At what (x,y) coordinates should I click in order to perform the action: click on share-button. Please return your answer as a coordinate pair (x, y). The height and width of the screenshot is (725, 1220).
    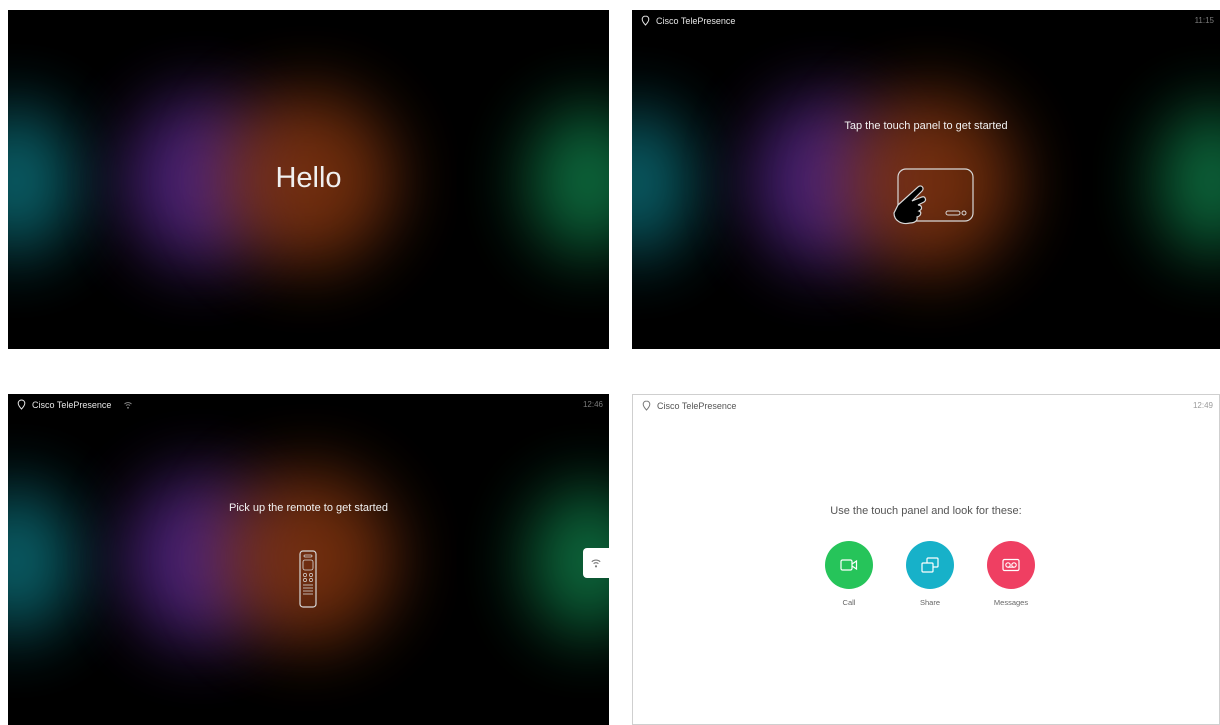
    Looking at the image, I should click on (930, 565).